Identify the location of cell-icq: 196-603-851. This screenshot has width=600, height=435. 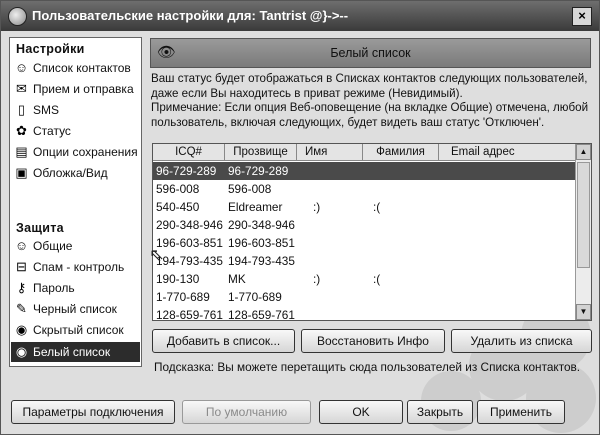
(189, 243).